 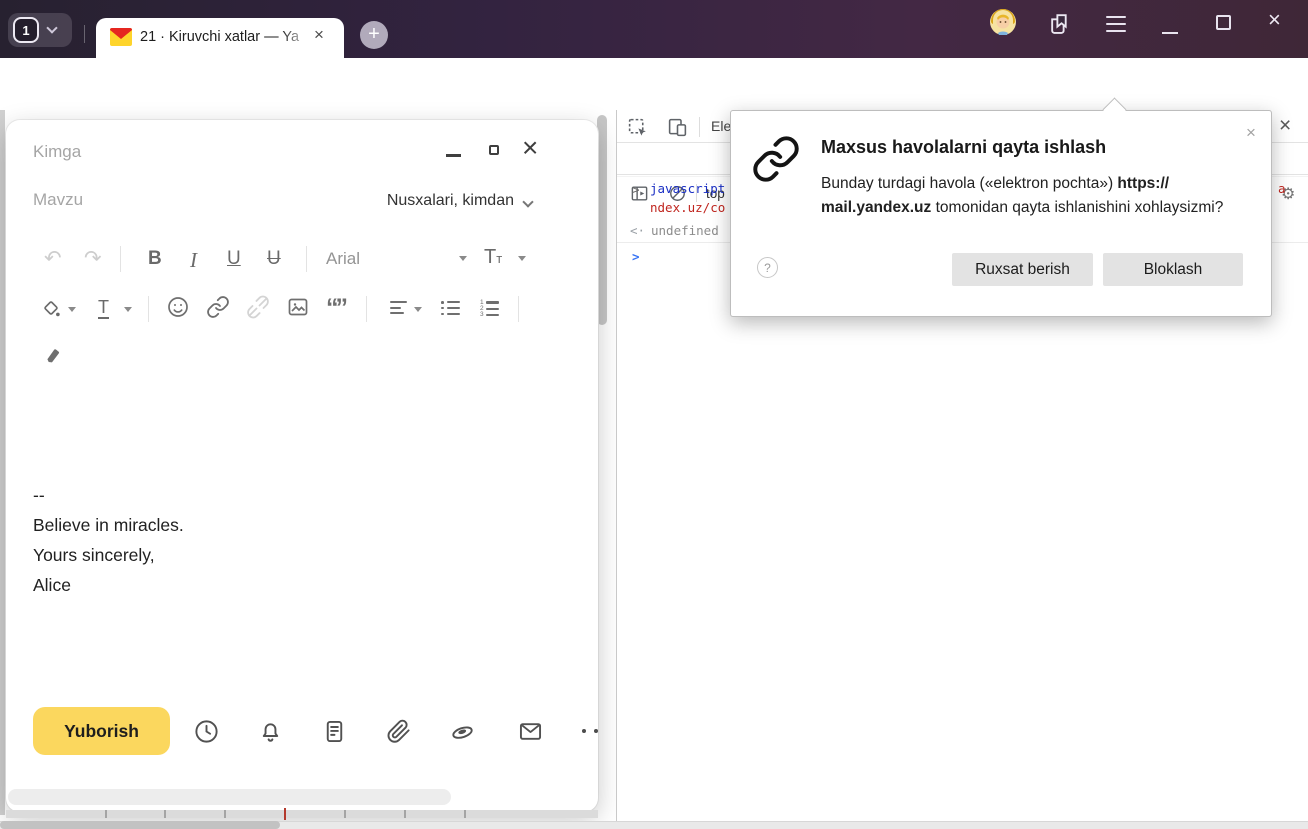 What do you see at coordinates (593, 731) in the screenshot?
I see `more-options-icon` at bounding box center [593, 731].